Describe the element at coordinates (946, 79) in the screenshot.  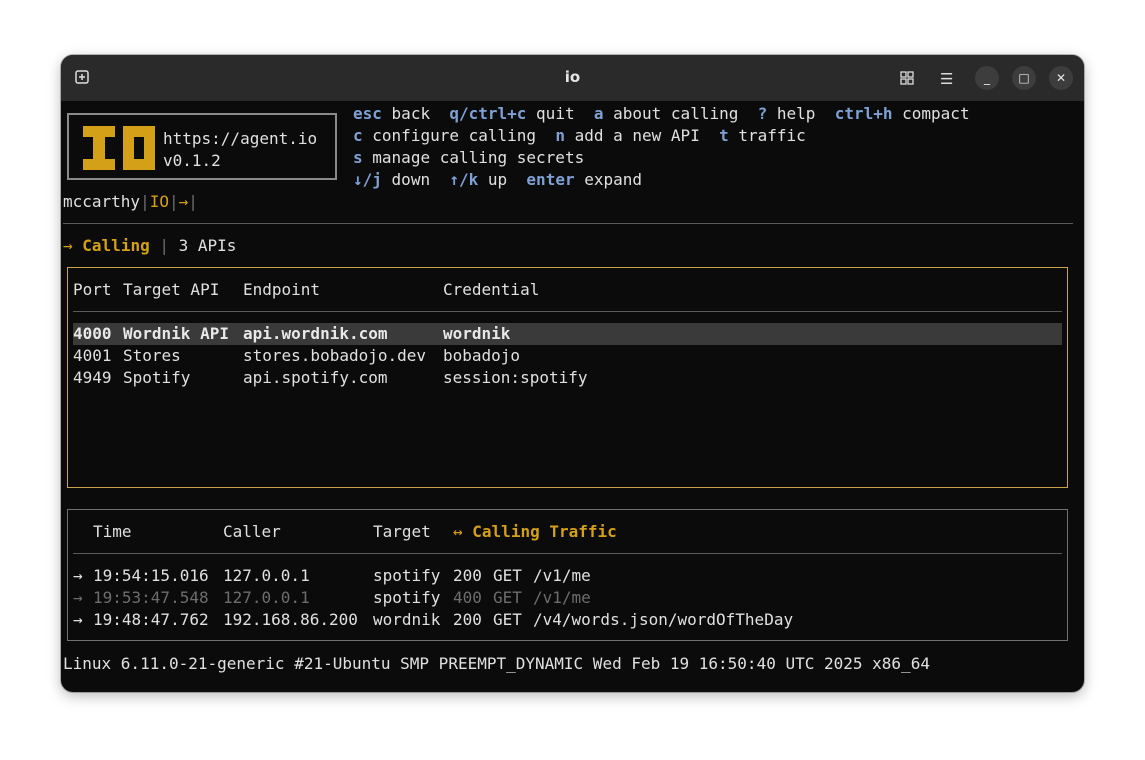
I see `hamburger-menu-icon: ☰` at that location.